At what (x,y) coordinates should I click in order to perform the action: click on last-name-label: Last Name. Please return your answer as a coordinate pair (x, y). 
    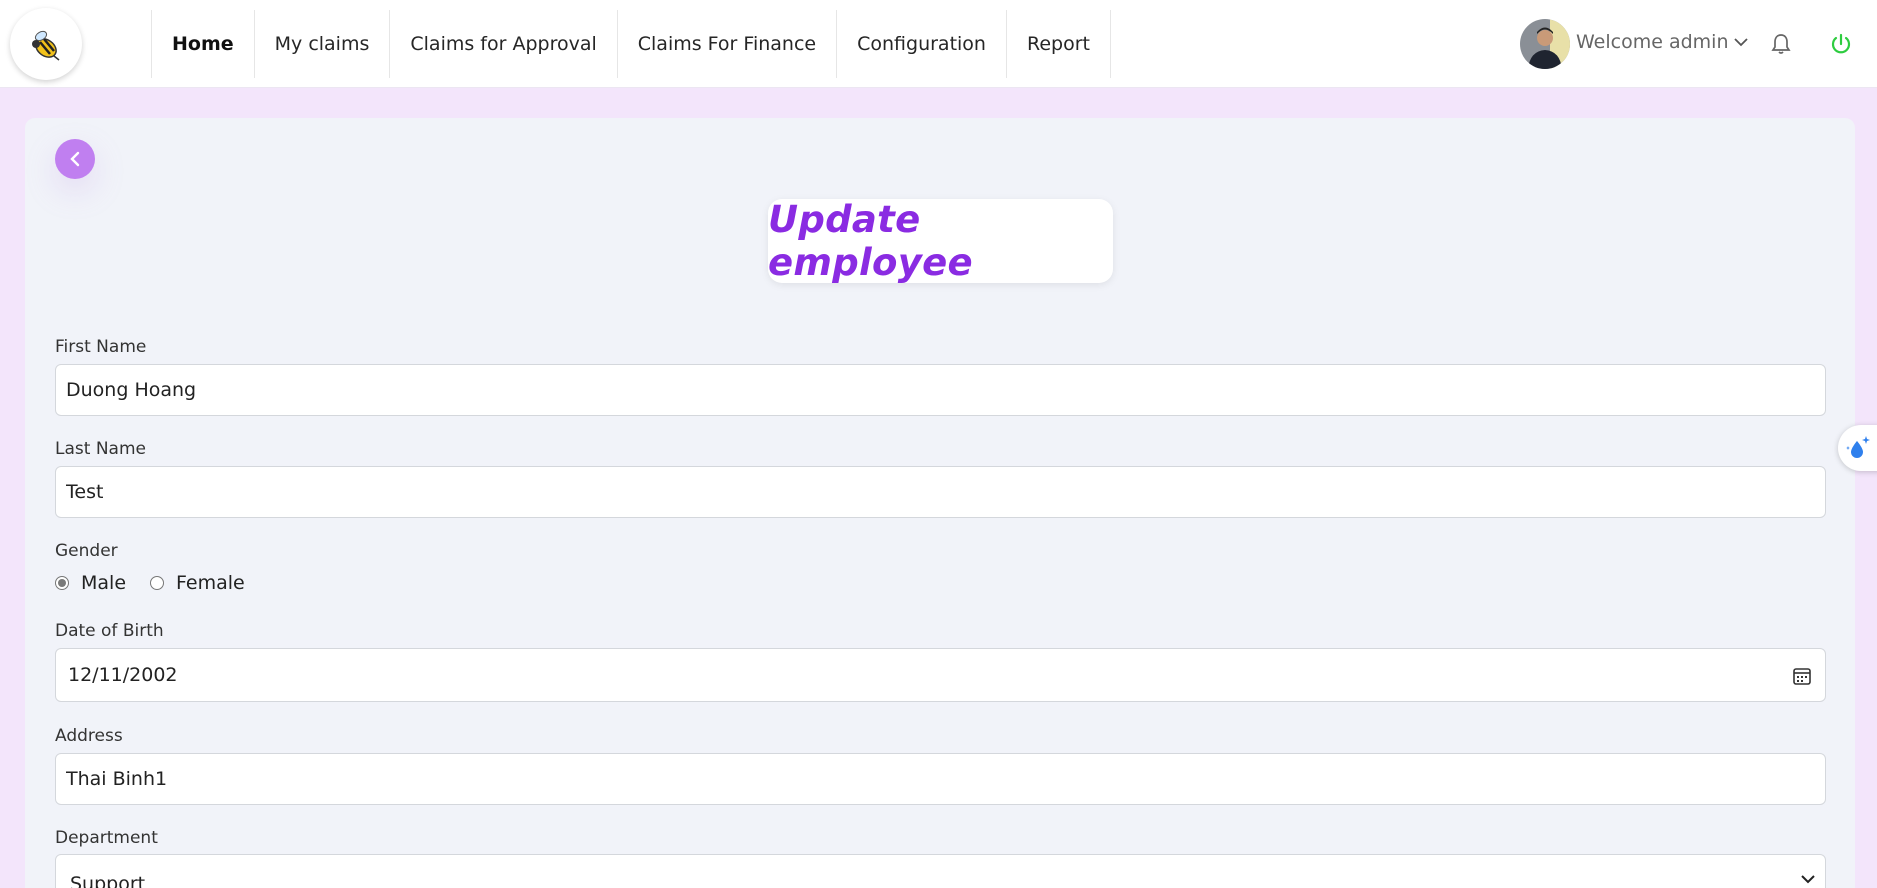
    Looking at the image, I should click on (100, 449).